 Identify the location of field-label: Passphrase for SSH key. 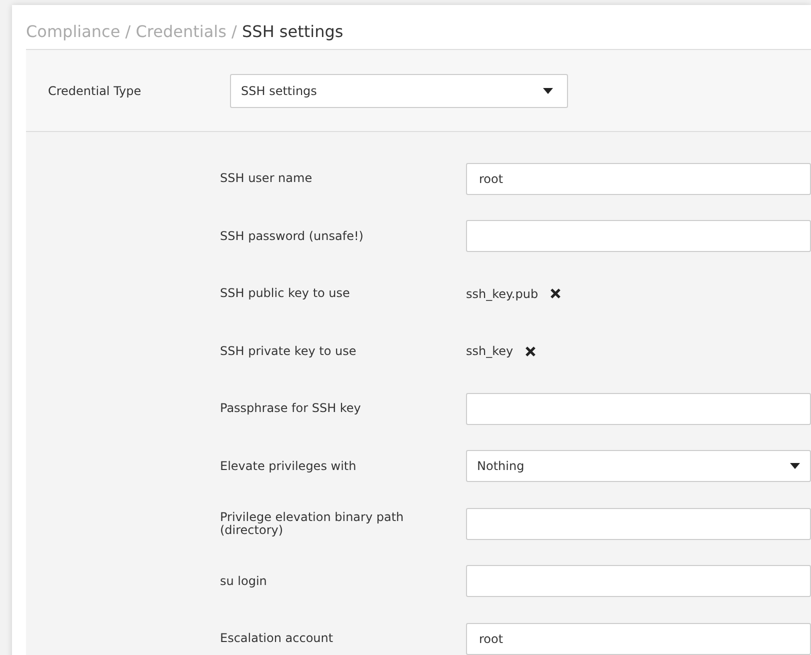
(290, 409).